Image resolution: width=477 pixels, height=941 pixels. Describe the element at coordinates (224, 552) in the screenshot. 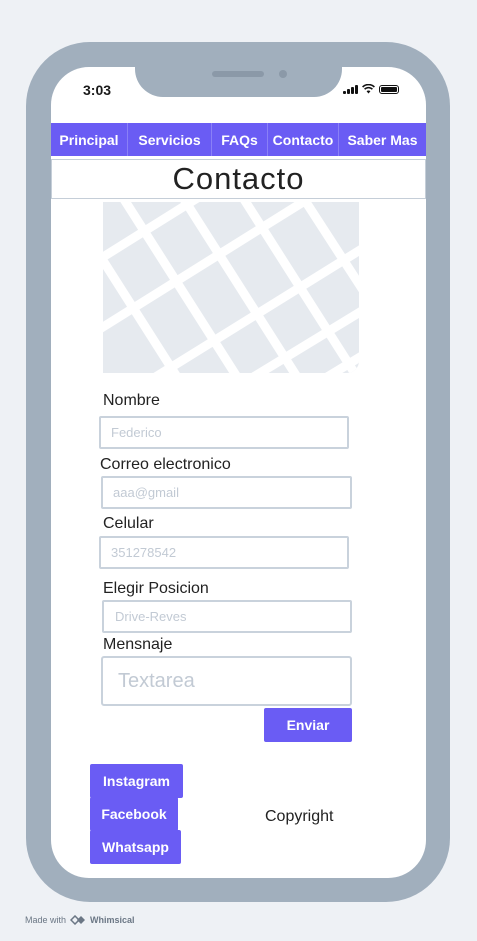

I see `phone-field: 351278542` at that location.